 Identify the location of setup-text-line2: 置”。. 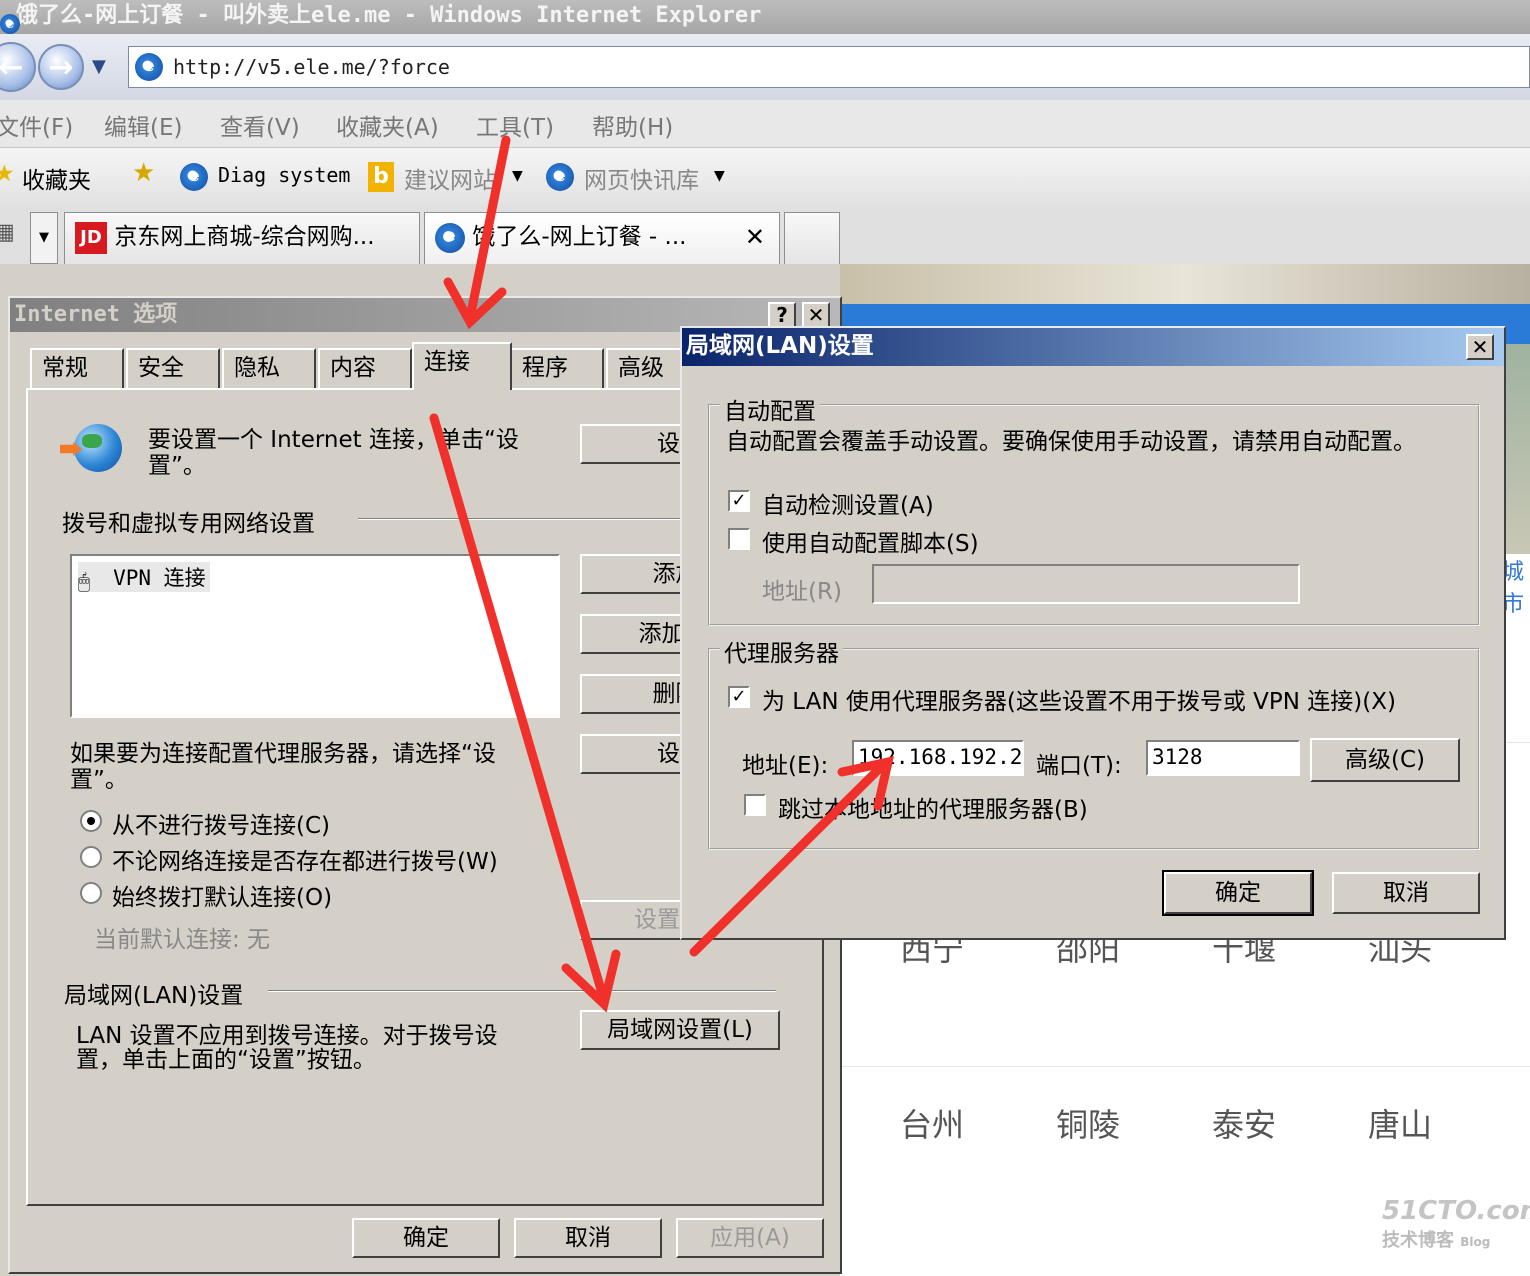
(177, 466).